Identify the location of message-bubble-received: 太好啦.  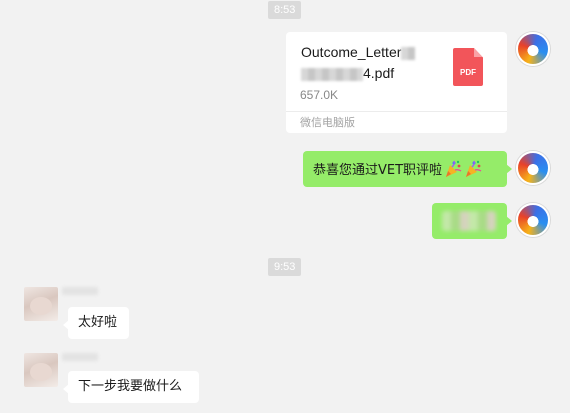
(96, 323).